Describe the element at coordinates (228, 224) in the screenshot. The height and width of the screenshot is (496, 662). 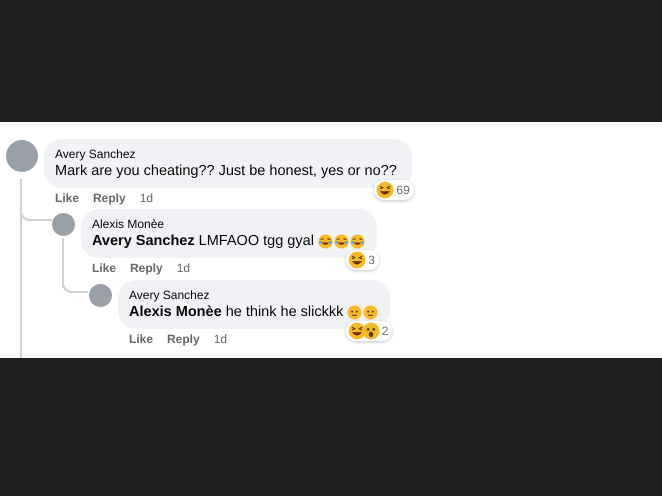
I see `author-name: Alexis Monèe` at that location.